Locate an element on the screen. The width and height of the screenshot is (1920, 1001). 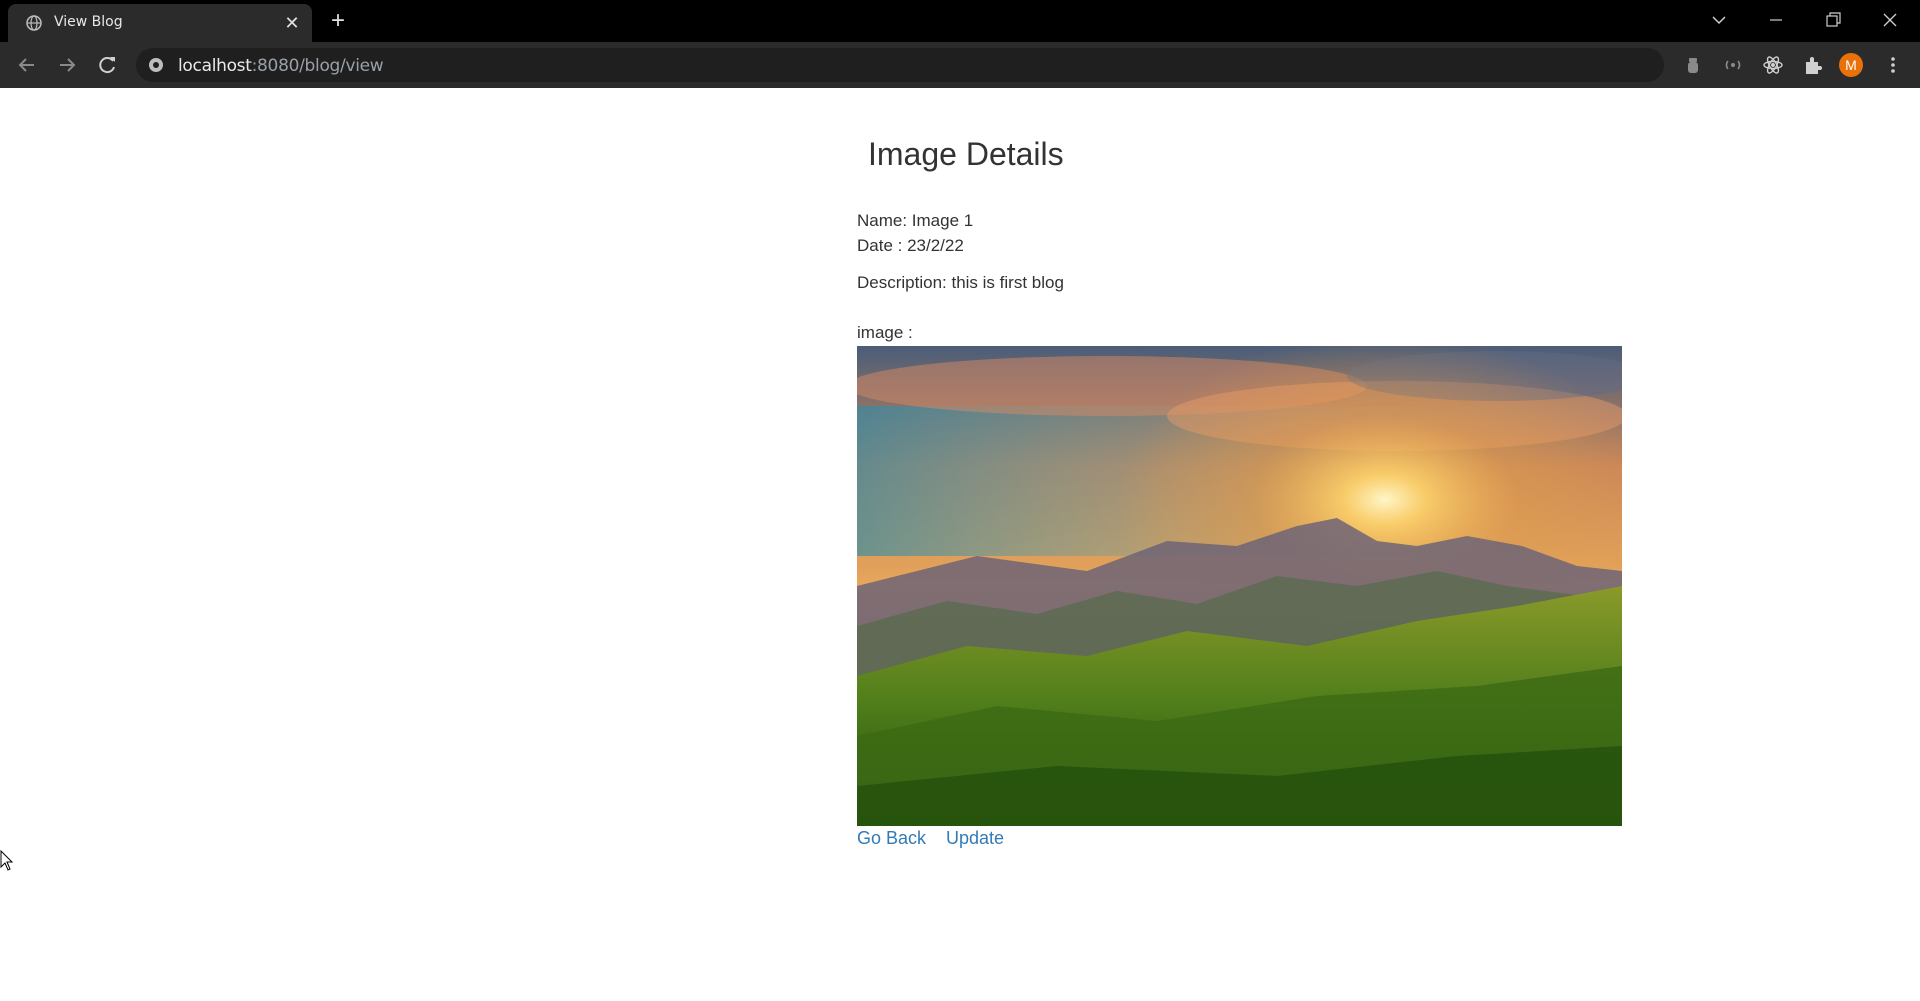
site-info-icon is located at coordinates (156, 65).